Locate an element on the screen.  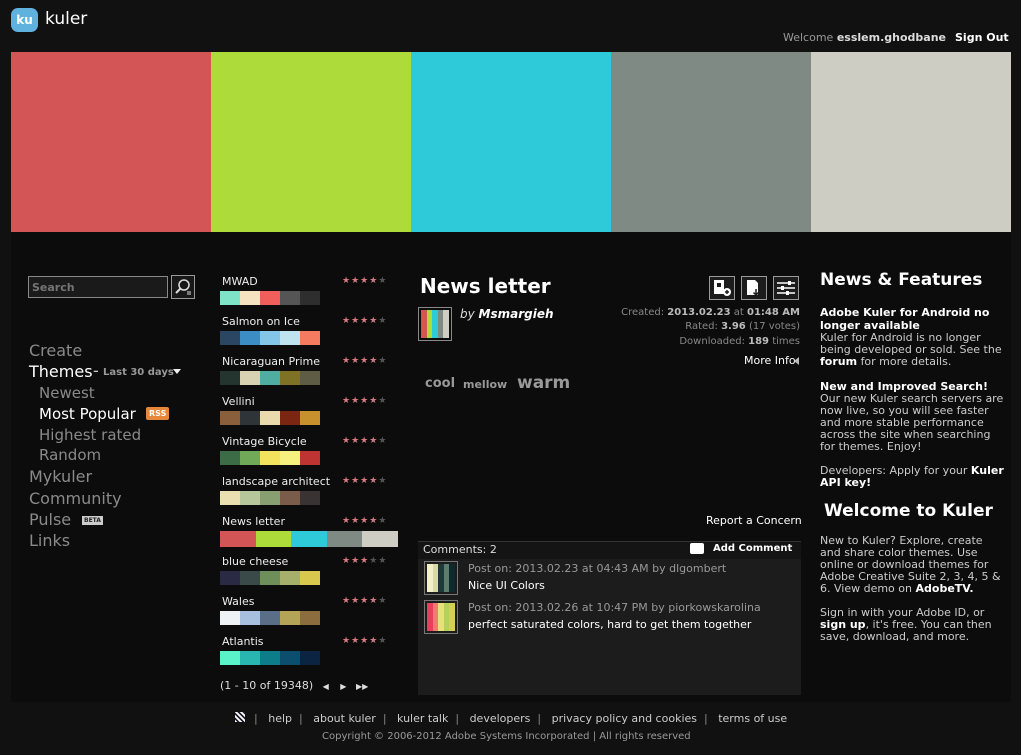
search-button is located at coordinates (183, 287).